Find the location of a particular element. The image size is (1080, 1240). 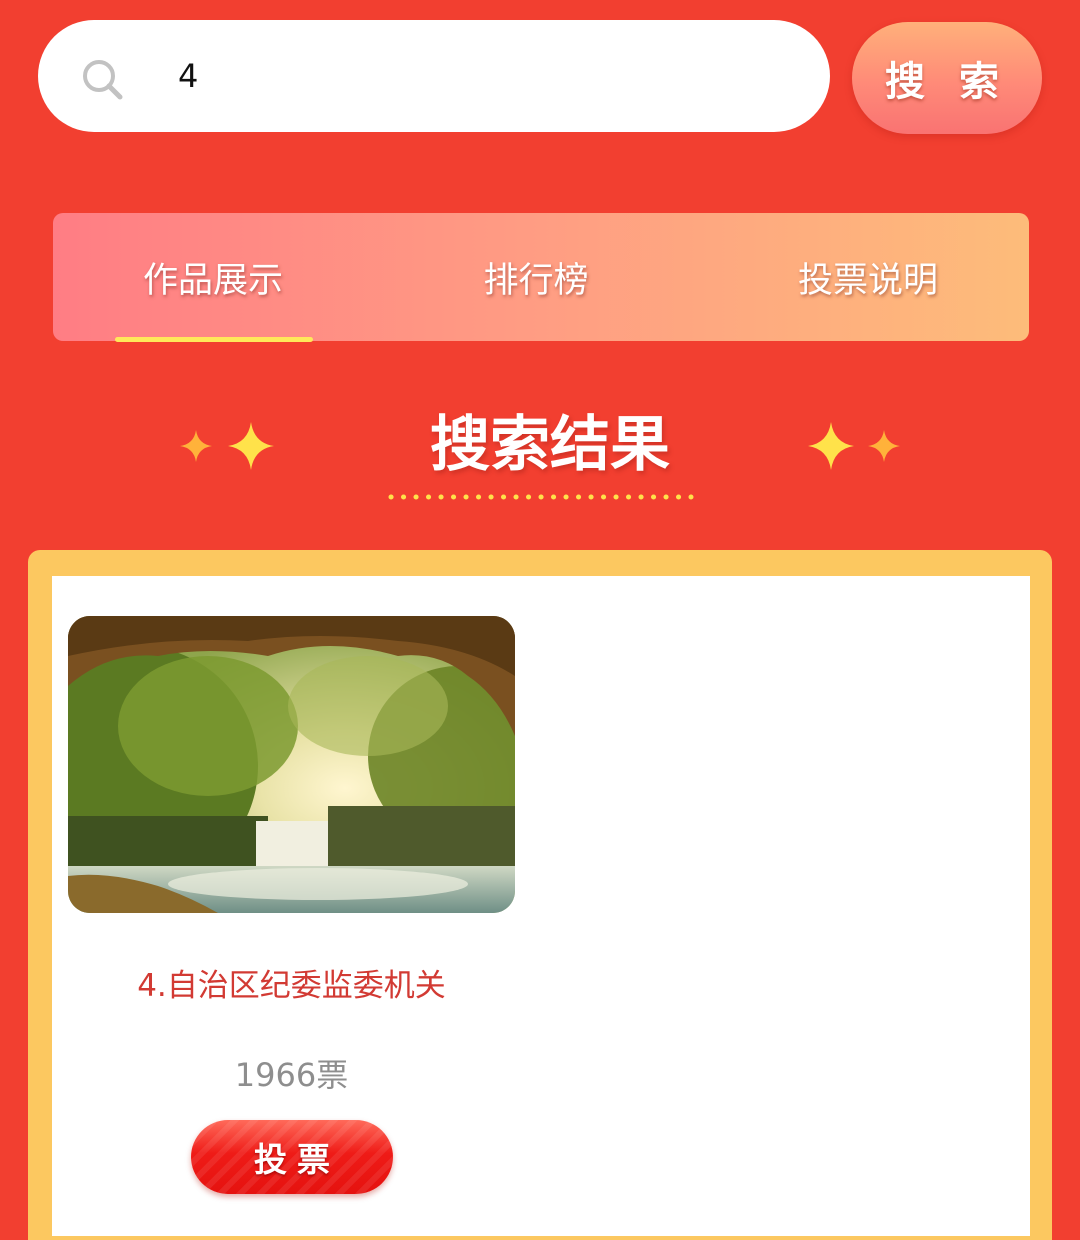

sparkle-left-large-icon is located at coordinates (251, 446).